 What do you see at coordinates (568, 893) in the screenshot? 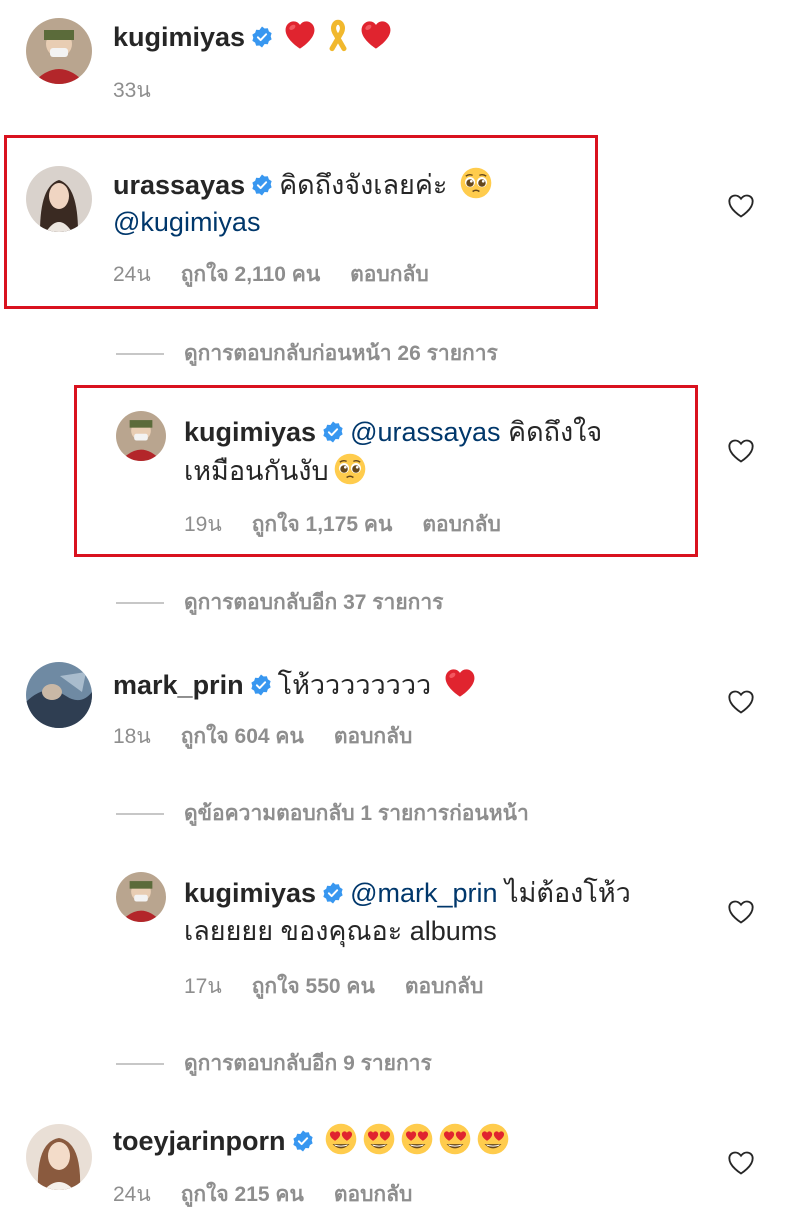
I see `comment-text: ไม่ต้องโห้ว` at bounding box center [568, 893].